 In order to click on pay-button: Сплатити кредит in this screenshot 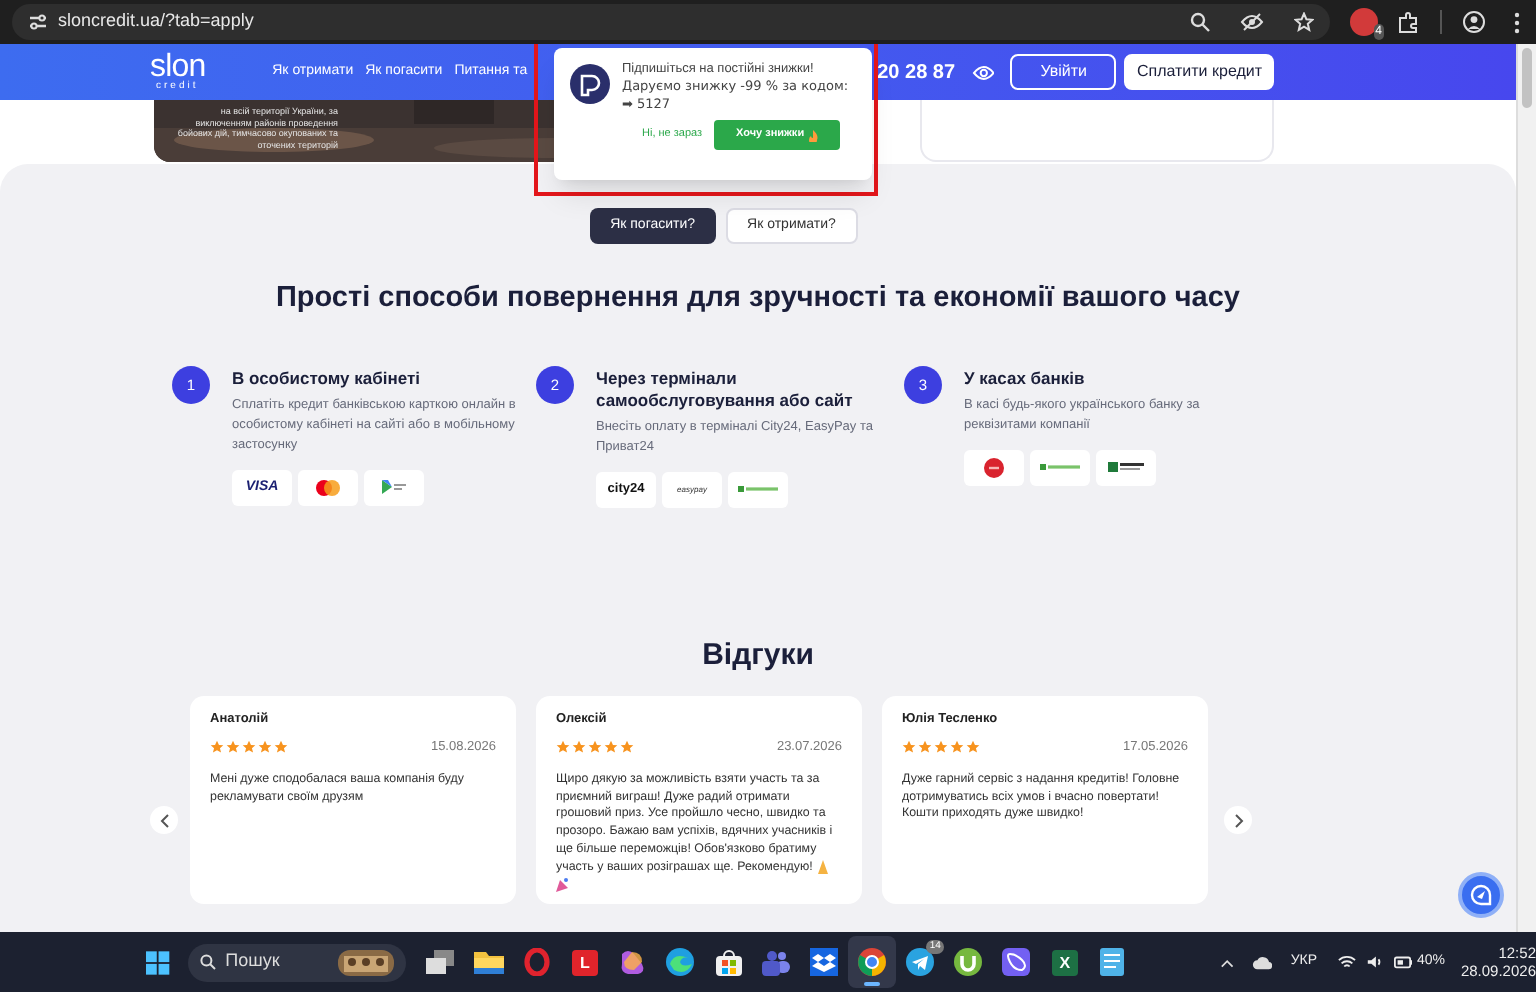, I will do `click(1199, 72)`.